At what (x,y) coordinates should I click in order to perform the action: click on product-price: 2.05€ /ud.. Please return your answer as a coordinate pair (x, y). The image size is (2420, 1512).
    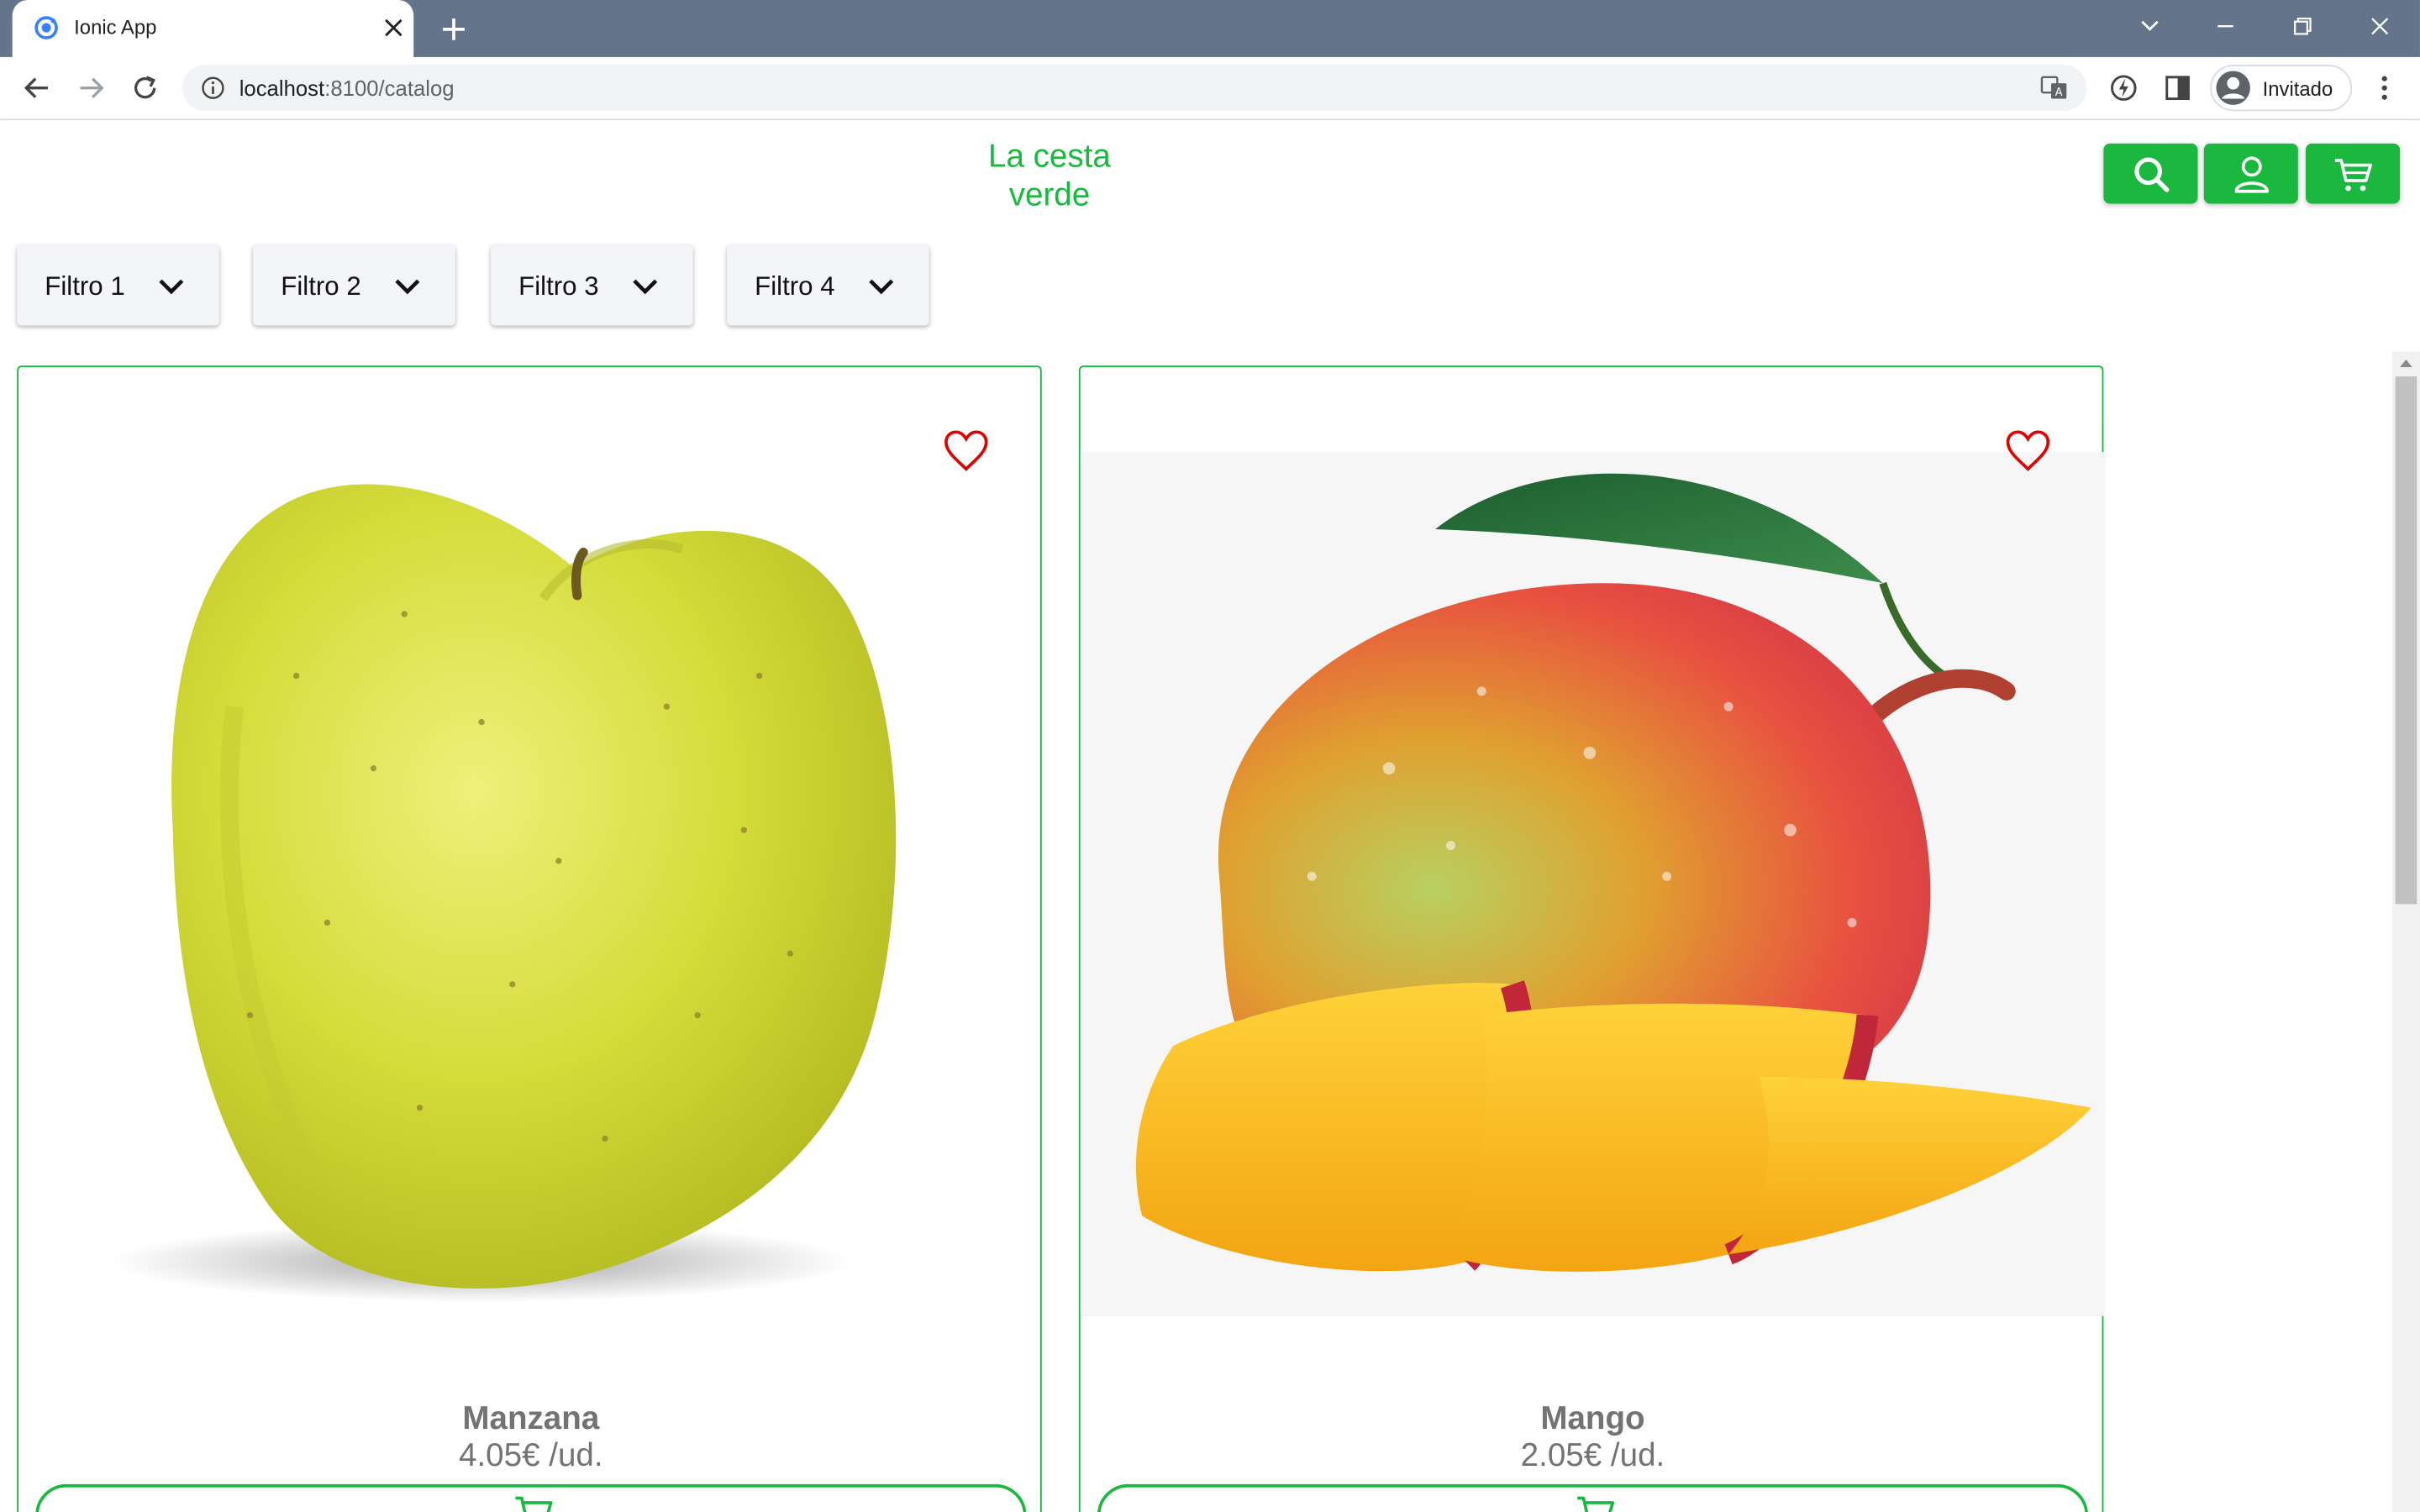
    Looking at the image, I should click on (1592, 1455).